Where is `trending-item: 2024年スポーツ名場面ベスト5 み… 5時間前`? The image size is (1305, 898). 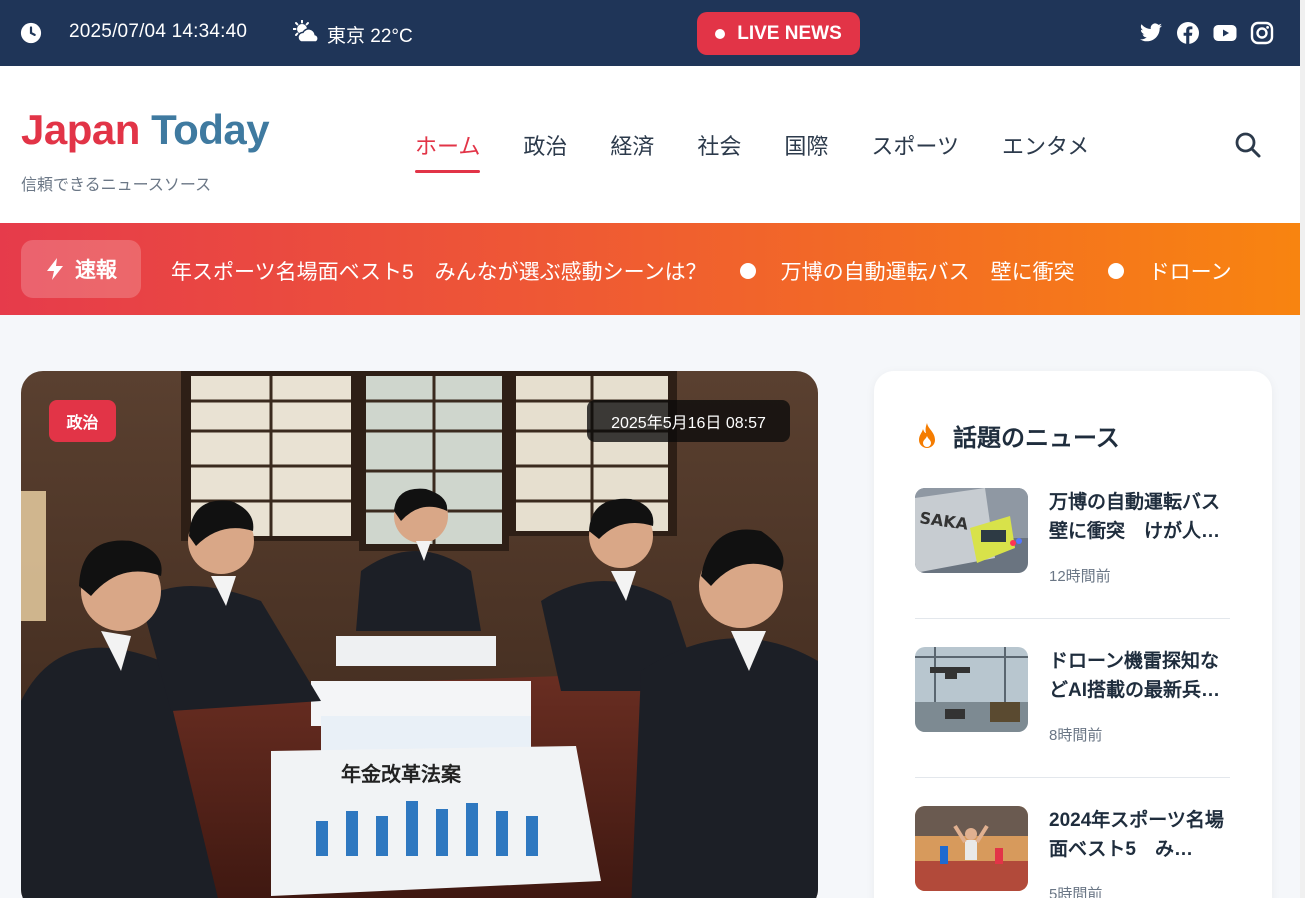 trending-item: 2024年スポーツ名場面ベスト5 み… 5時間前 is located at coordinates (1072, 852).